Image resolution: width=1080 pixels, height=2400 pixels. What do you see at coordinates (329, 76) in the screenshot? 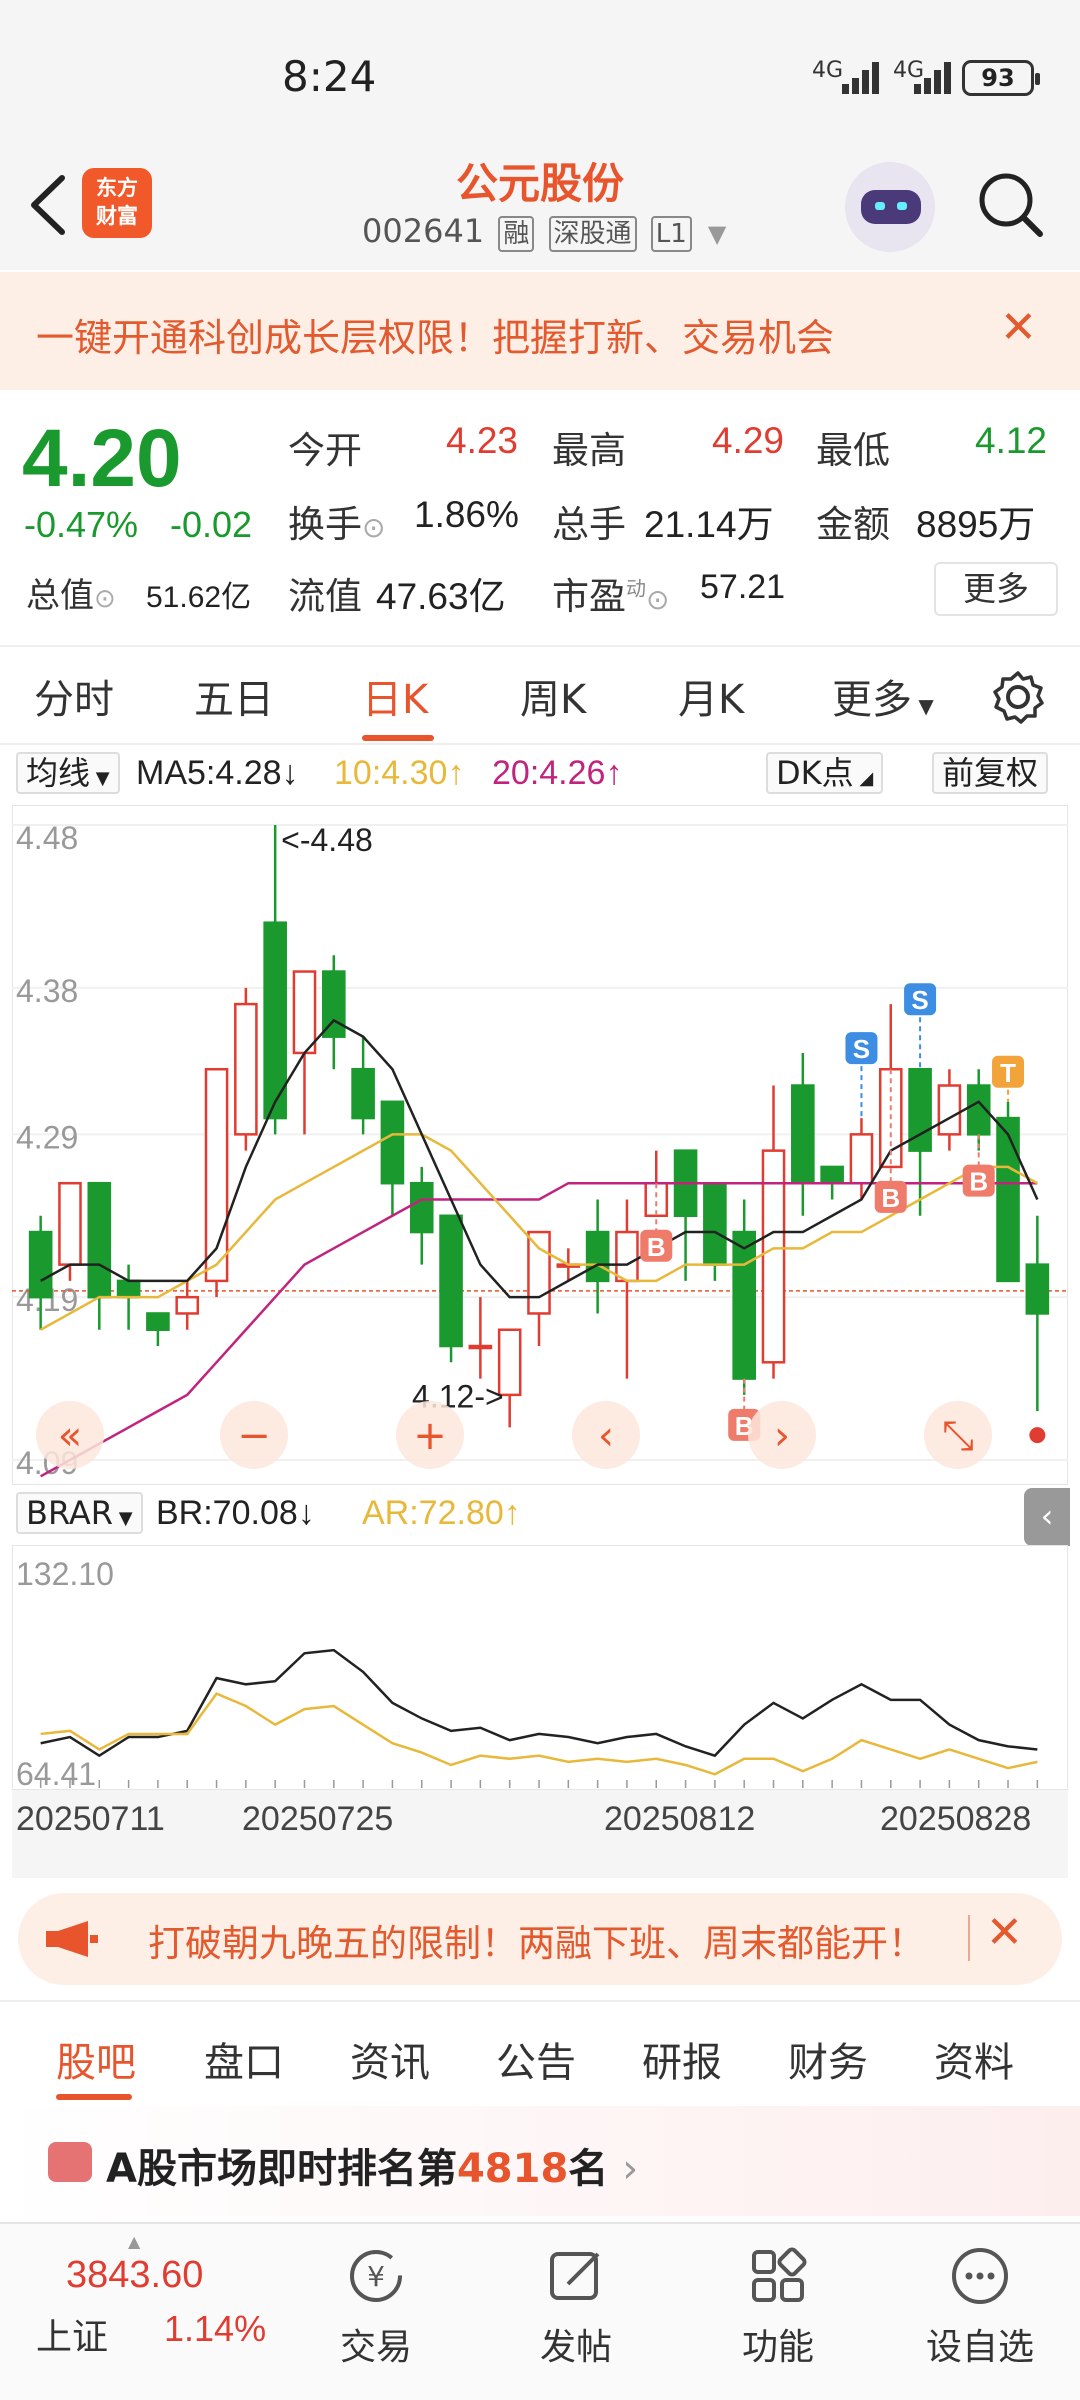
I see `clock: 8:24` at bounding box center [329, 76].